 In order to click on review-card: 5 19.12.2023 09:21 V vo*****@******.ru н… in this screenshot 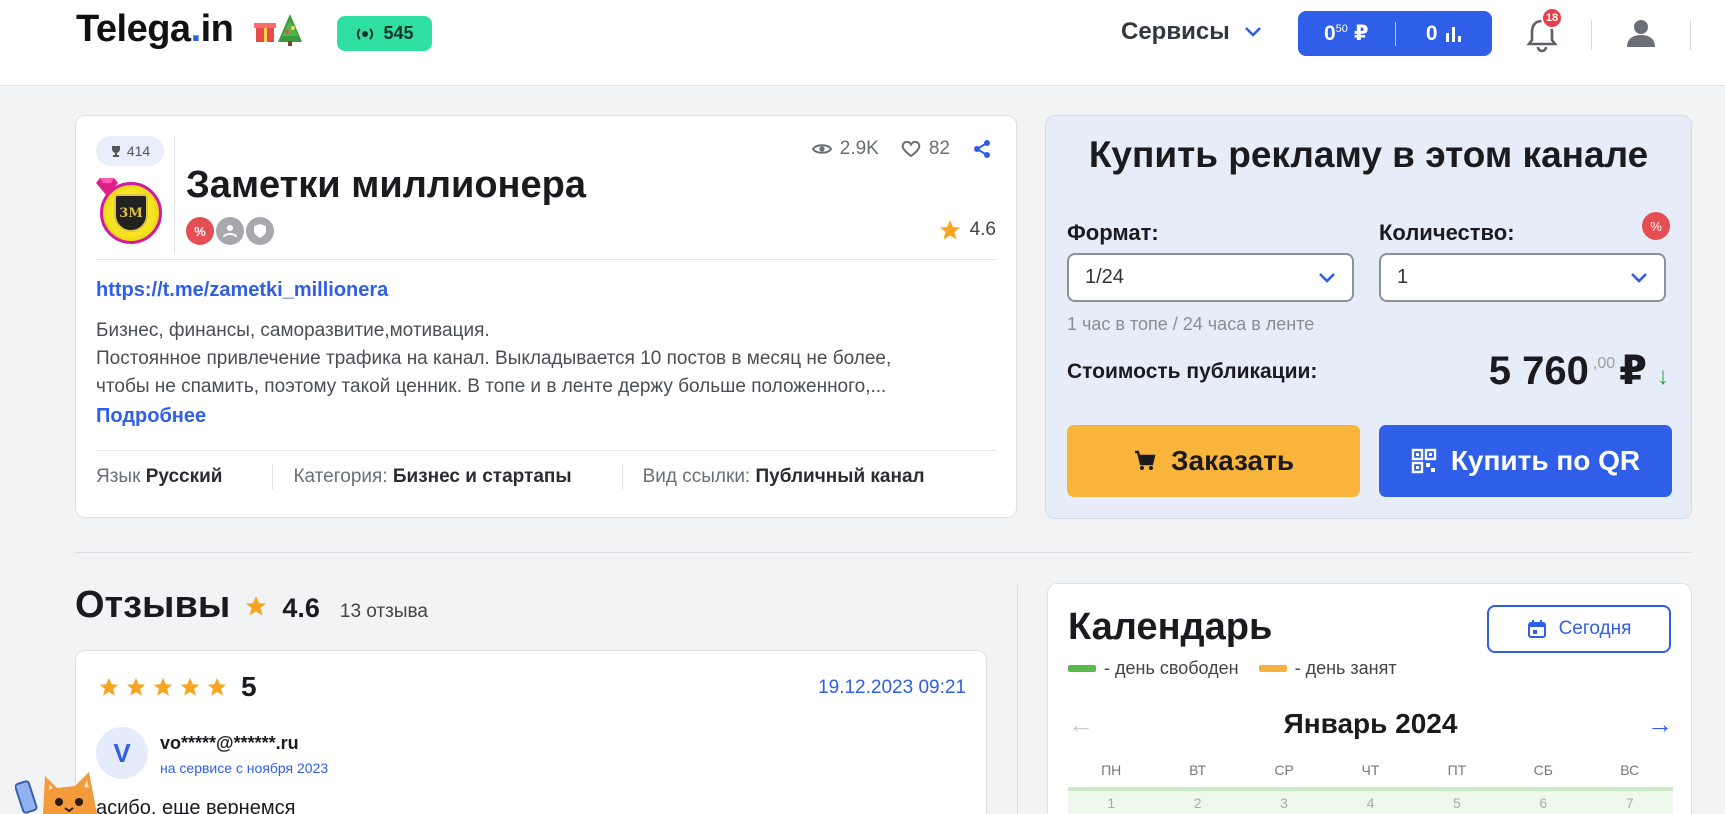, I will do `click(531, 732)`.